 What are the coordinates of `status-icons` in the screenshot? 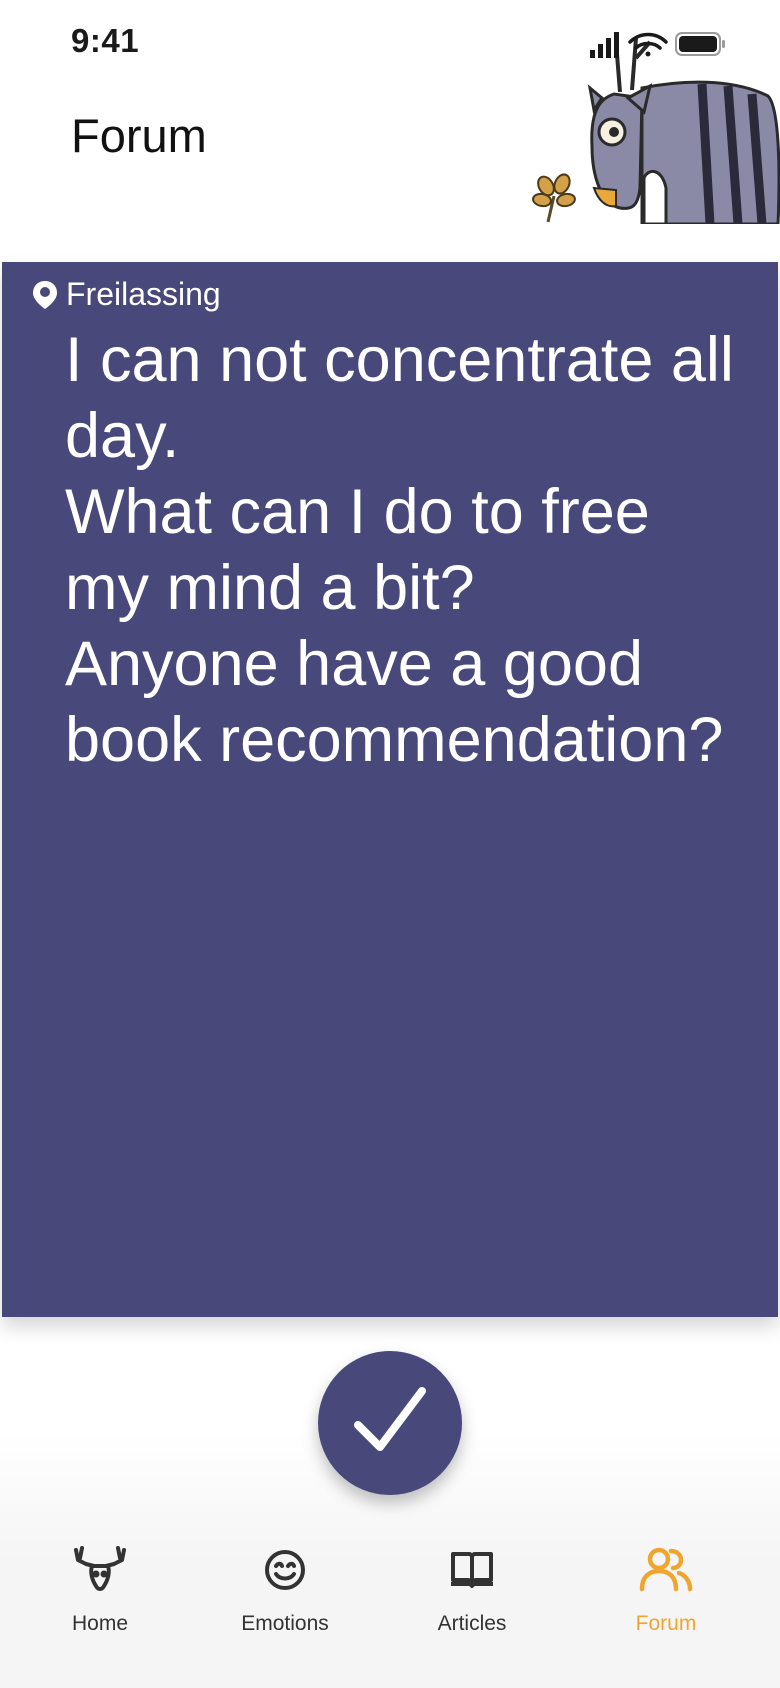 It's located at (657, 45).